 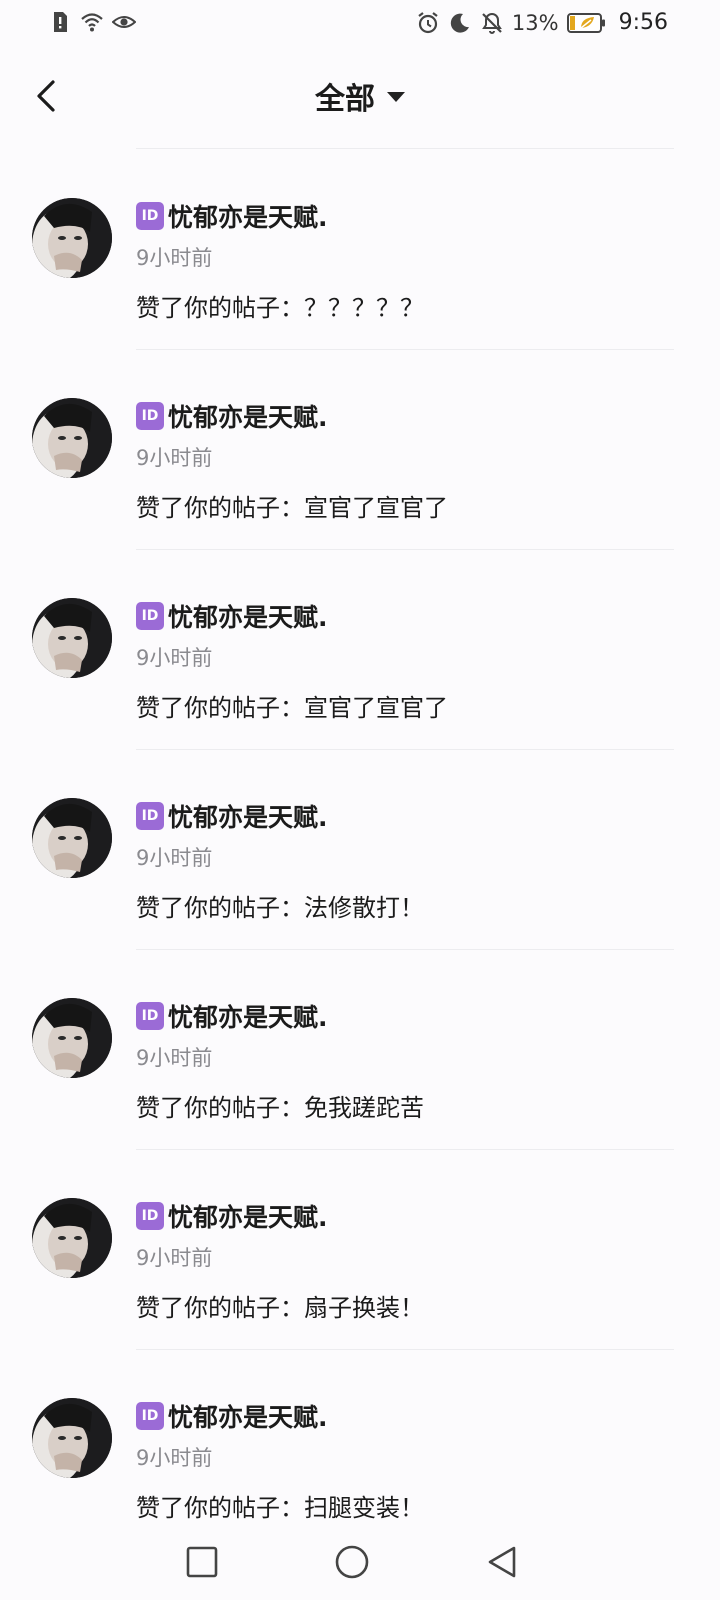 I want to click on system-nav-bar, so click(x=360, y=1562).